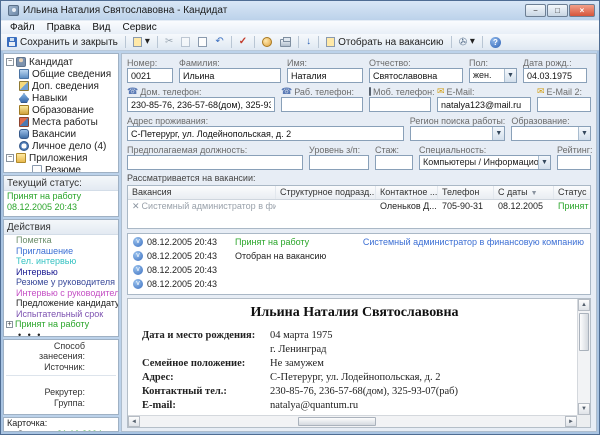 The height and width of the screenshot is (435, 600). What do you see at coordinates (524, 192) in the screenshot?
I see `col-date: С даты ▼` at bounding box center [524, 192].